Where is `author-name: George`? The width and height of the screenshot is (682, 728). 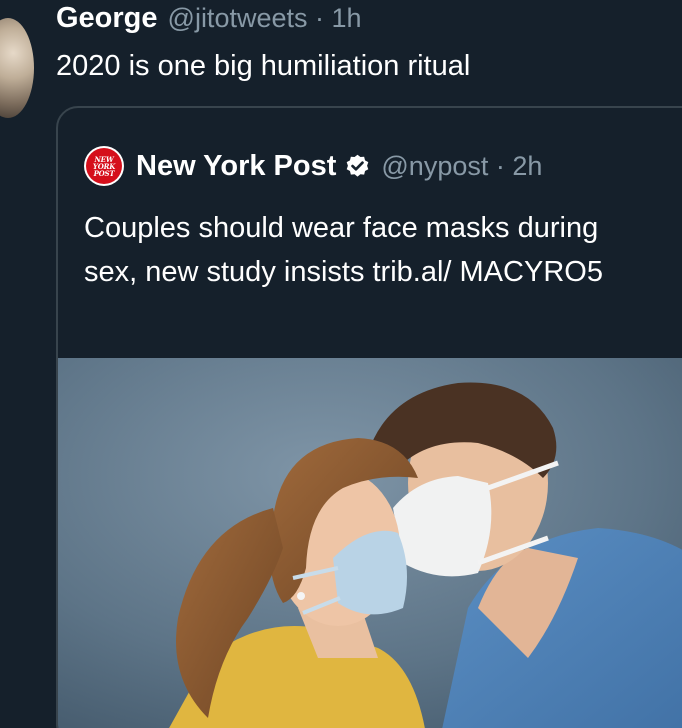 author-name: George is located at coordinates (107, 18).